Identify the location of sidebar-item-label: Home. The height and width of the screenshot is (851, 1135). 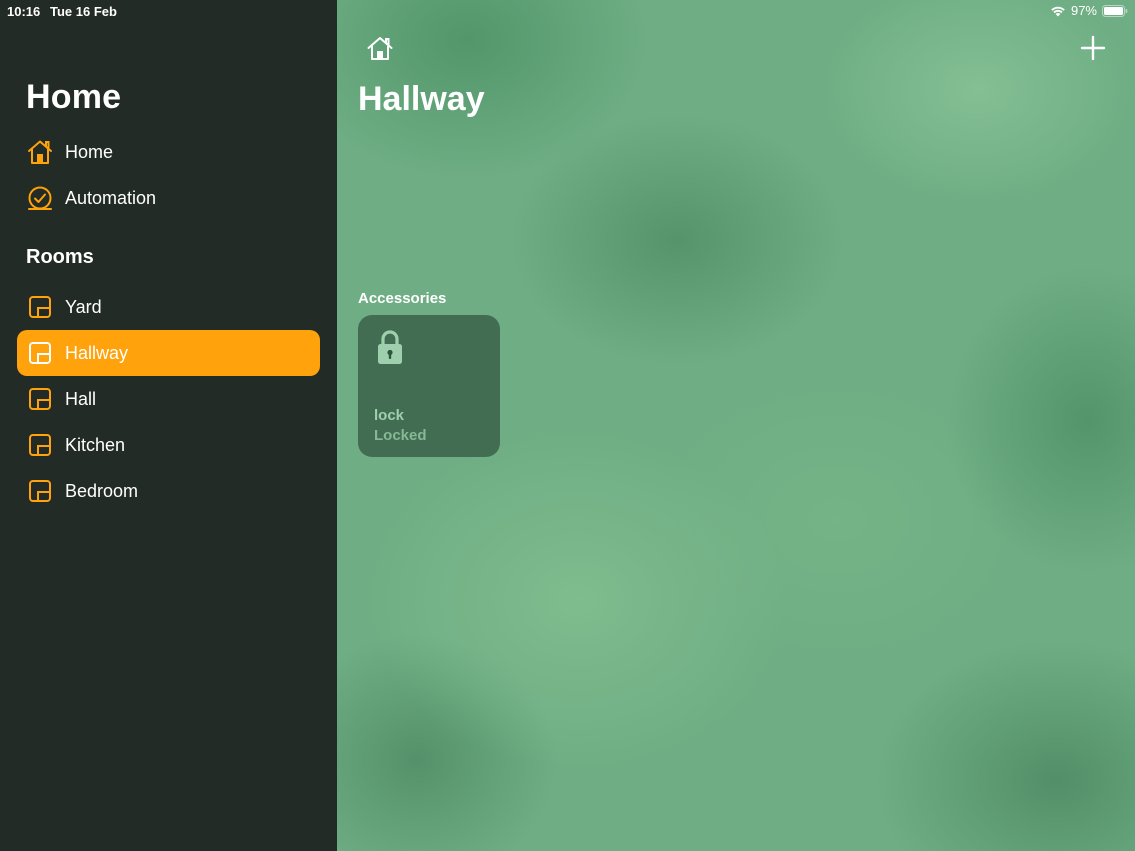
(89, 152).